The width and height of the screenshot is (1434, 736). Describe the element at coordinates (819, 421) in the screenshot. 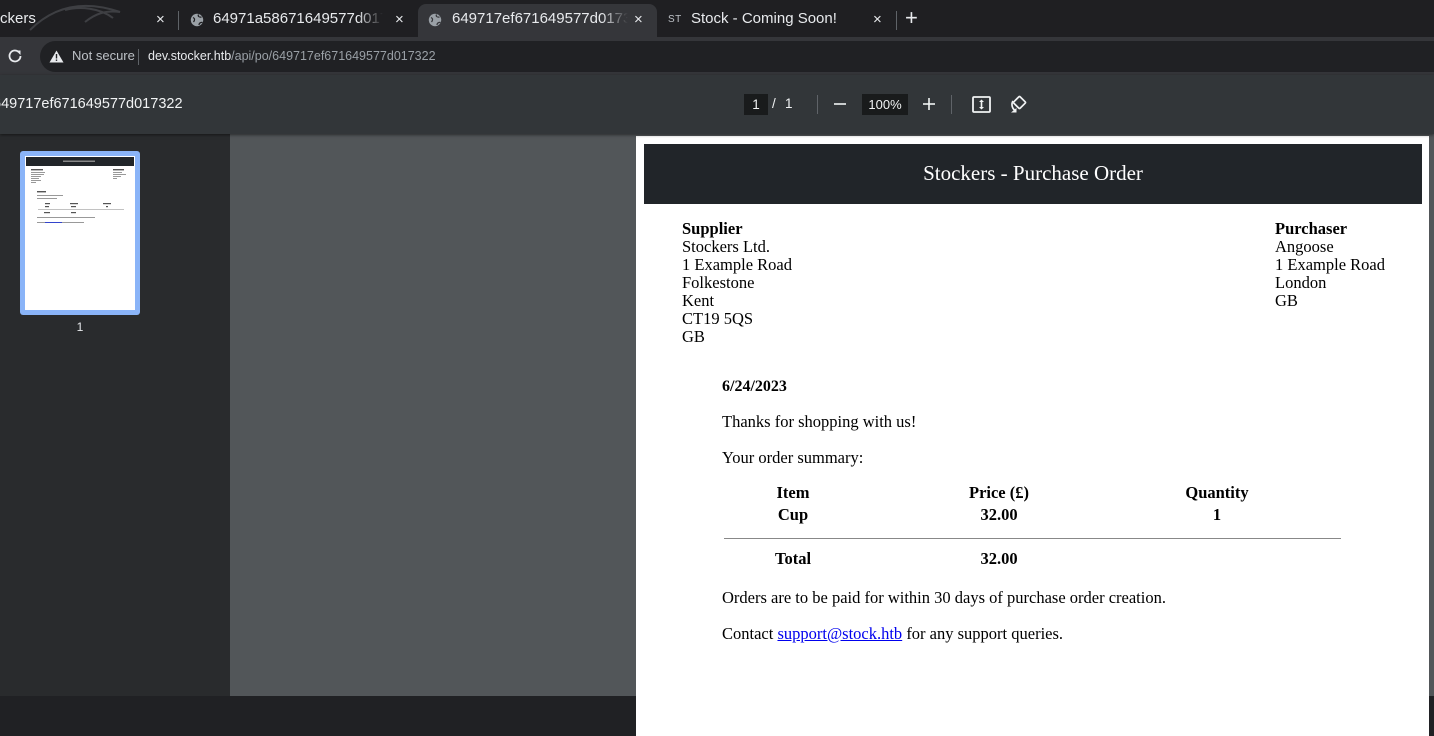

I see `thanks-message: Thanks for shopping with us!` at that location.